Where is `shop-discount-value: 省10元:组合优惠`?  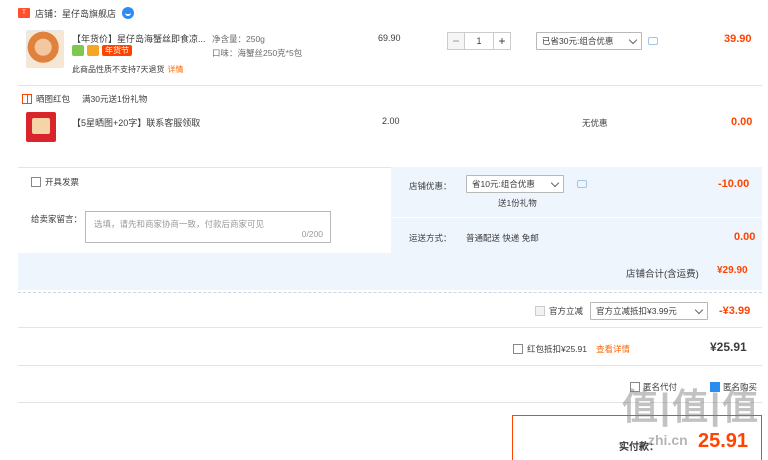 shop-discount-value: 省10元:组合优惠 is located at coordinates (503, 184).